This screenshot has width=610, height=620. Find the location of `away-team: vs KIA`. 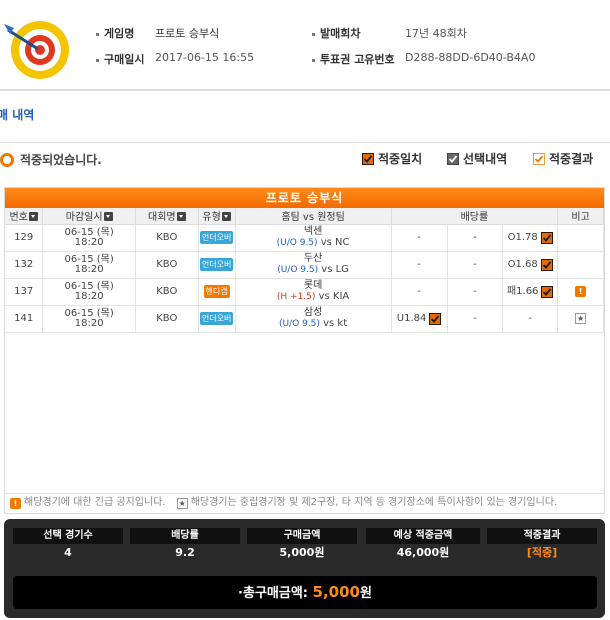

away-team: vs KIA is located at coordinates (334, 296).